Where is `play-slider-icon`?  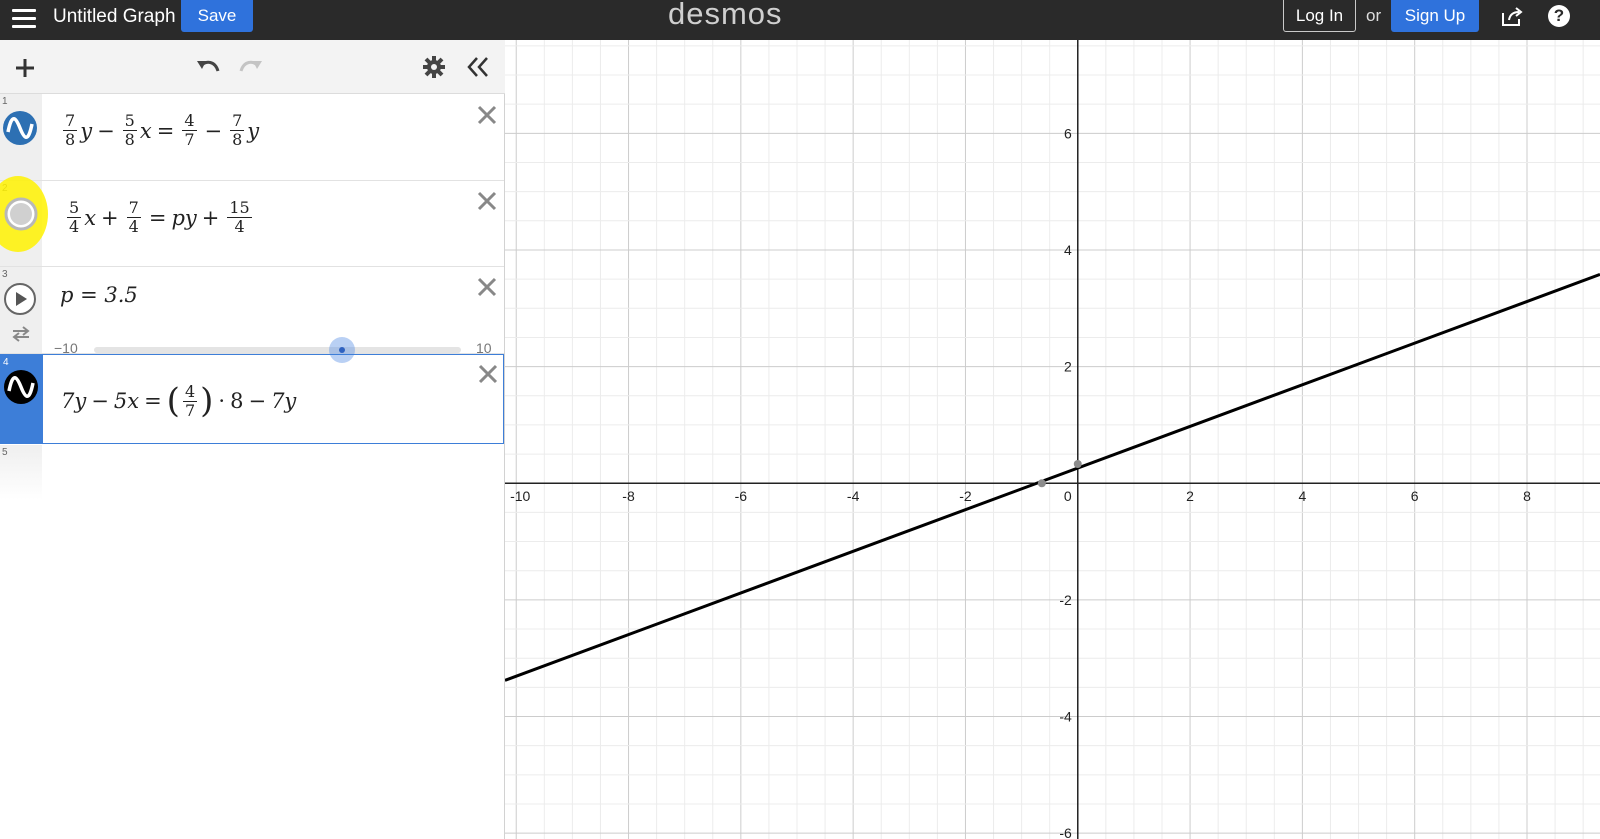 play-slider-icon is located at coordinates (20, 299).